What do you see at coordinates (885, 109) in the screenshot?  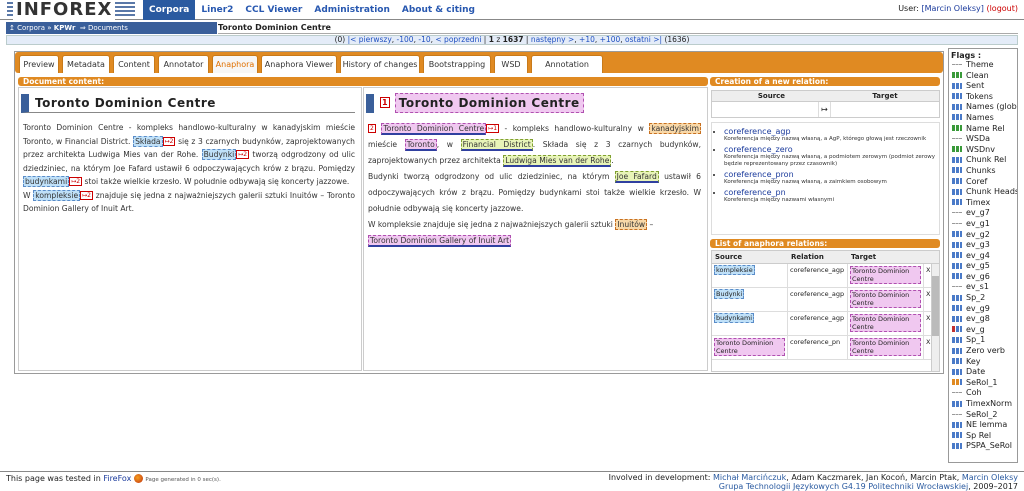 I see `new-relation-target-slot` at bounding box center [885, 109].